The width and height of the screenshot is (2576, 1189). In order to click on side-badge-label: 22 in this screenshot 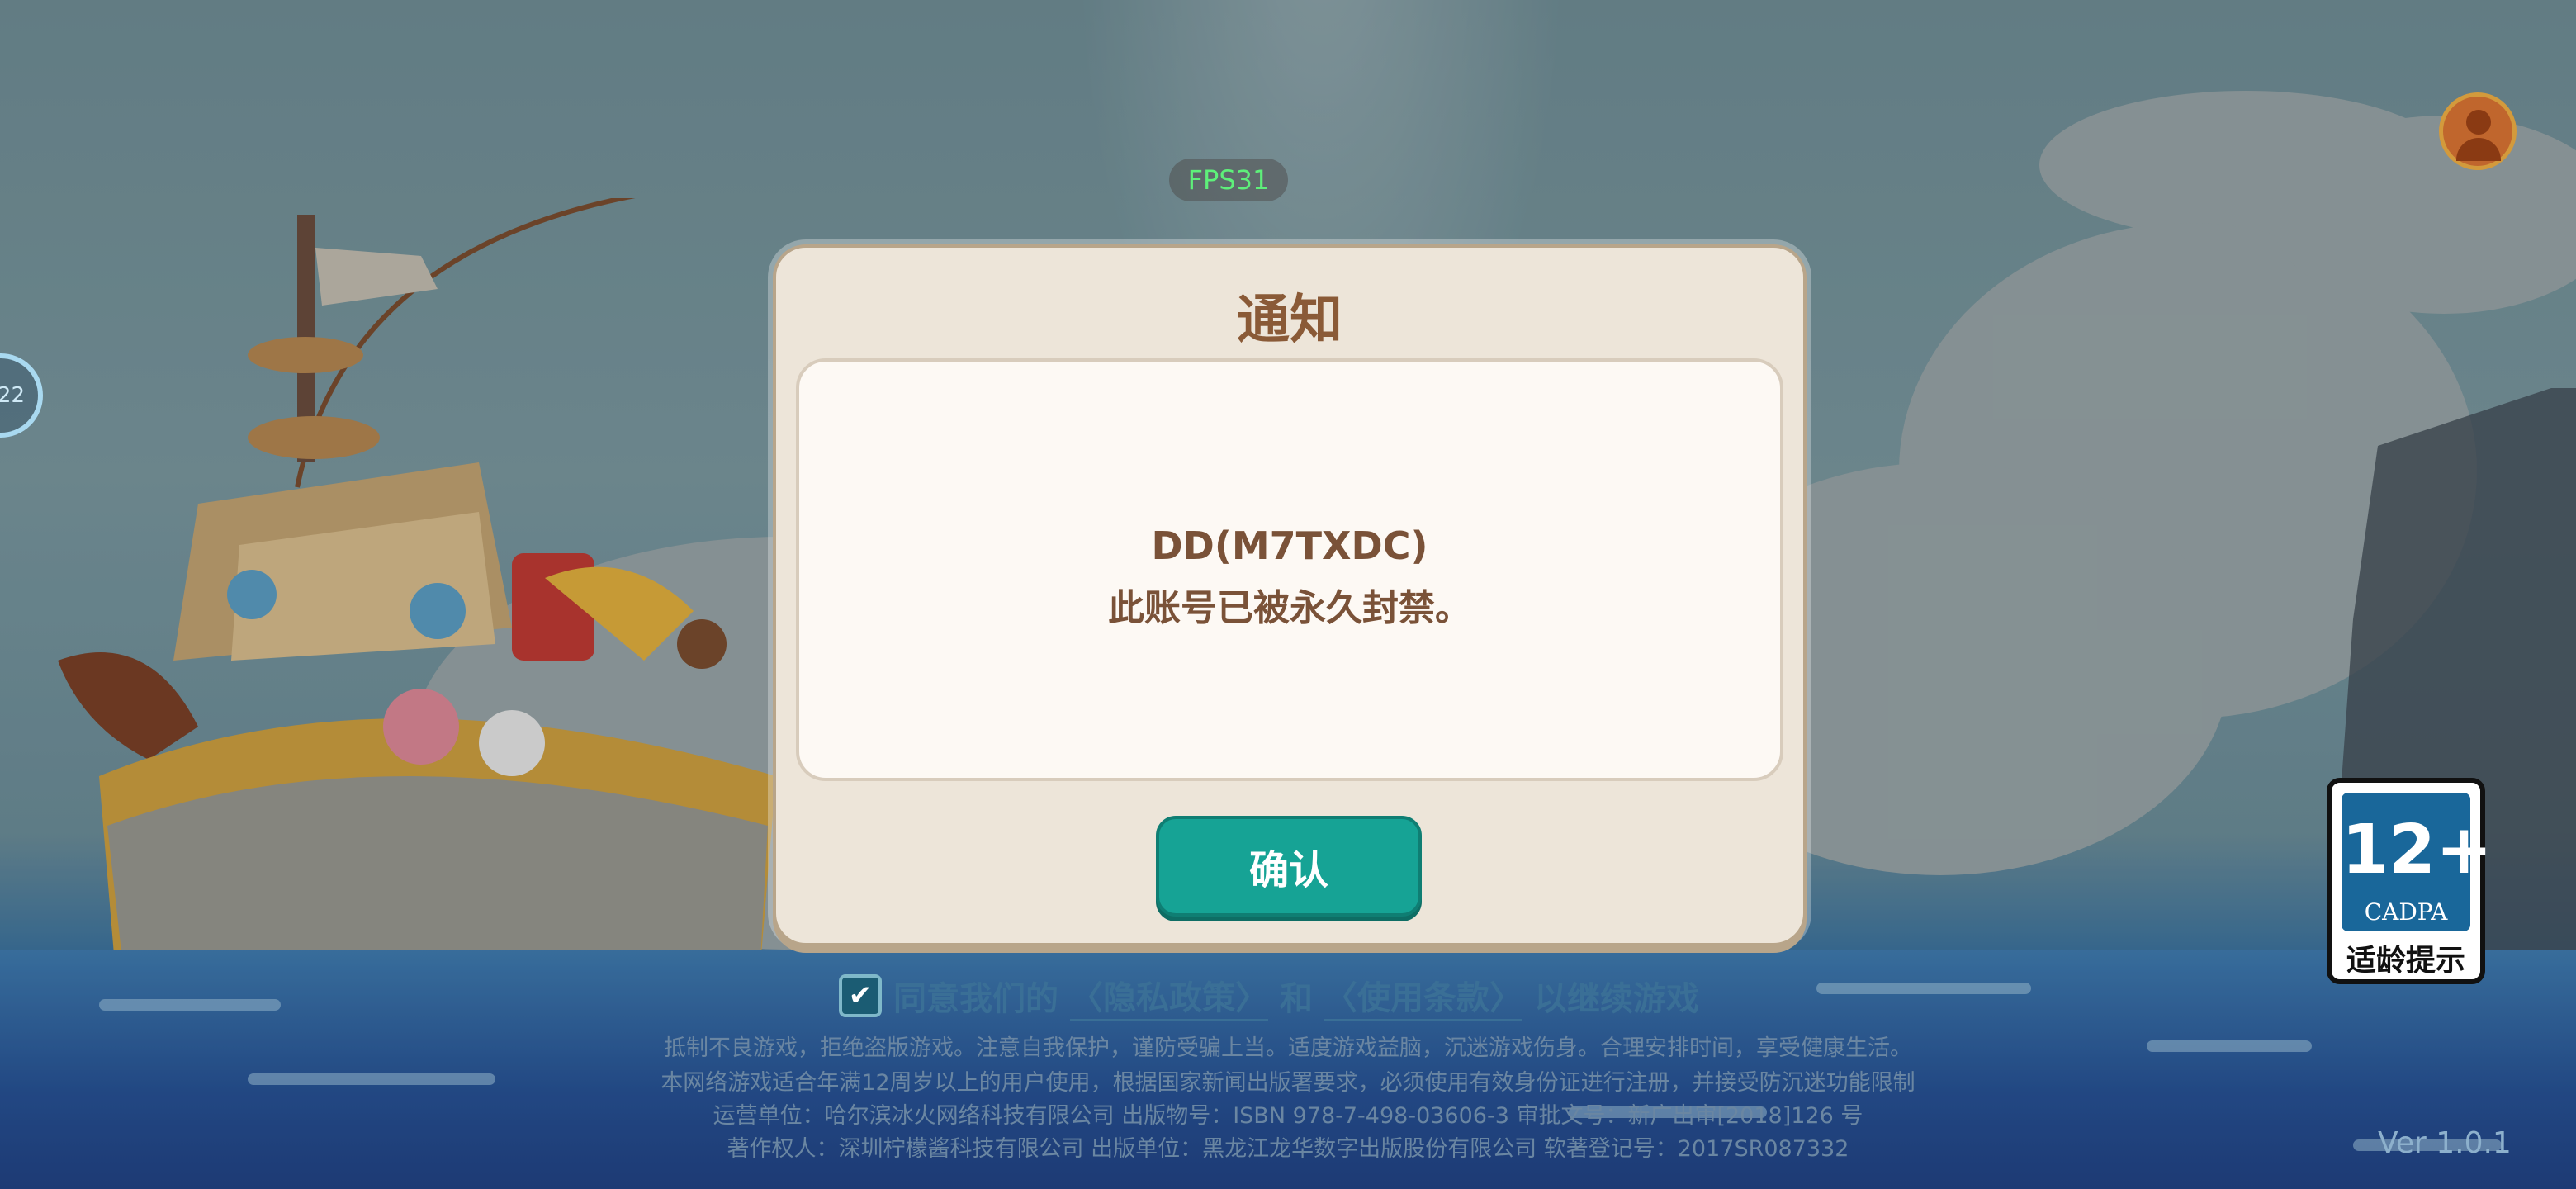, I will do `click(12, 395)`.